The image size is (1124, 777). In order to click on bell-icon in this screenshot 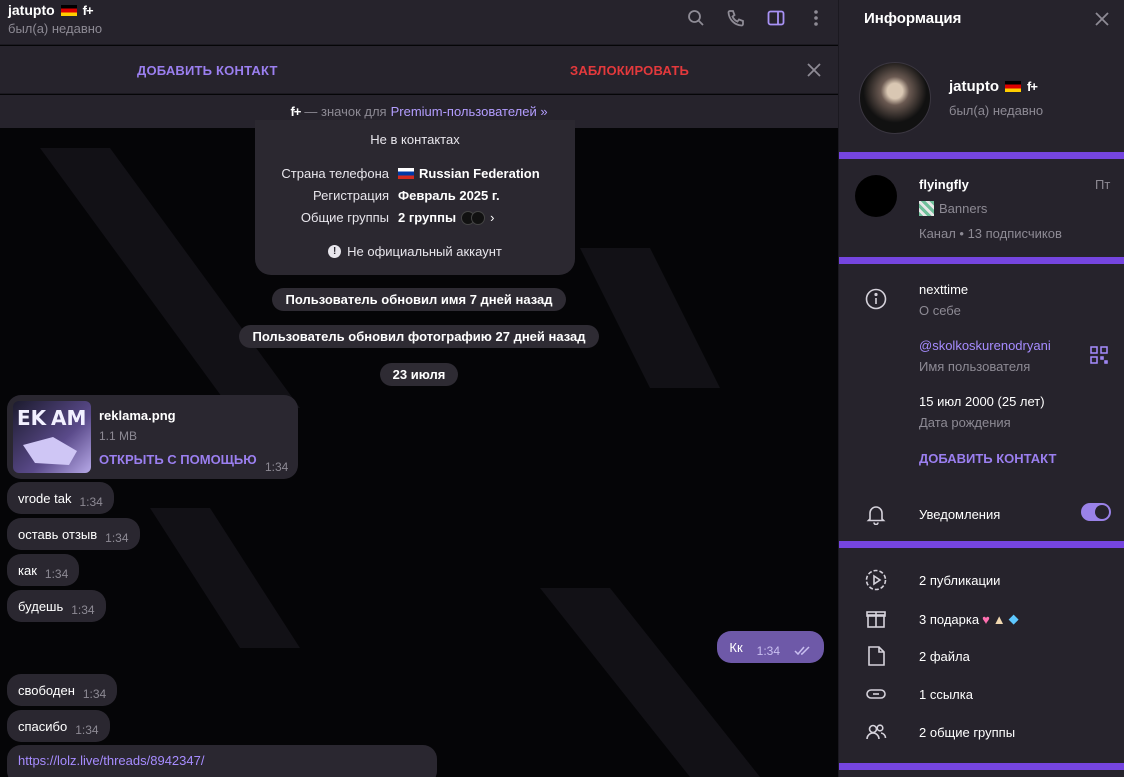, I will do `click(876, 514)`.